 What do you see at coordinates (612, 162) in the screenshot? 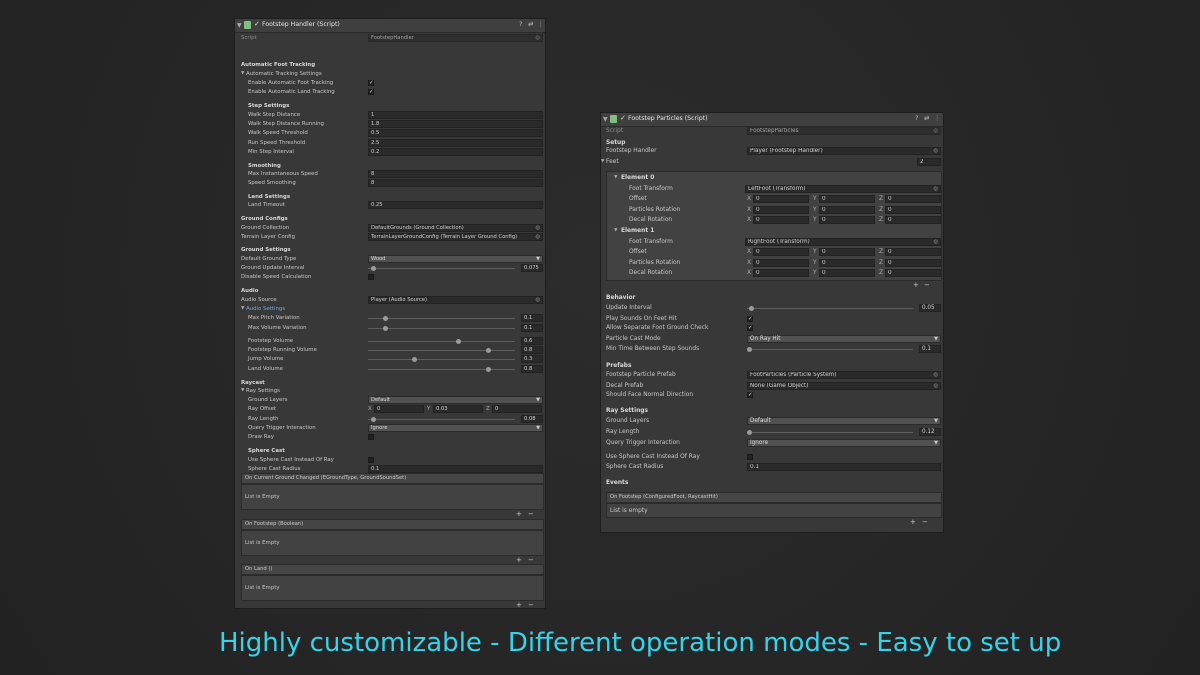
I see `label-feet: Feet` at bounding box center [612, 162].